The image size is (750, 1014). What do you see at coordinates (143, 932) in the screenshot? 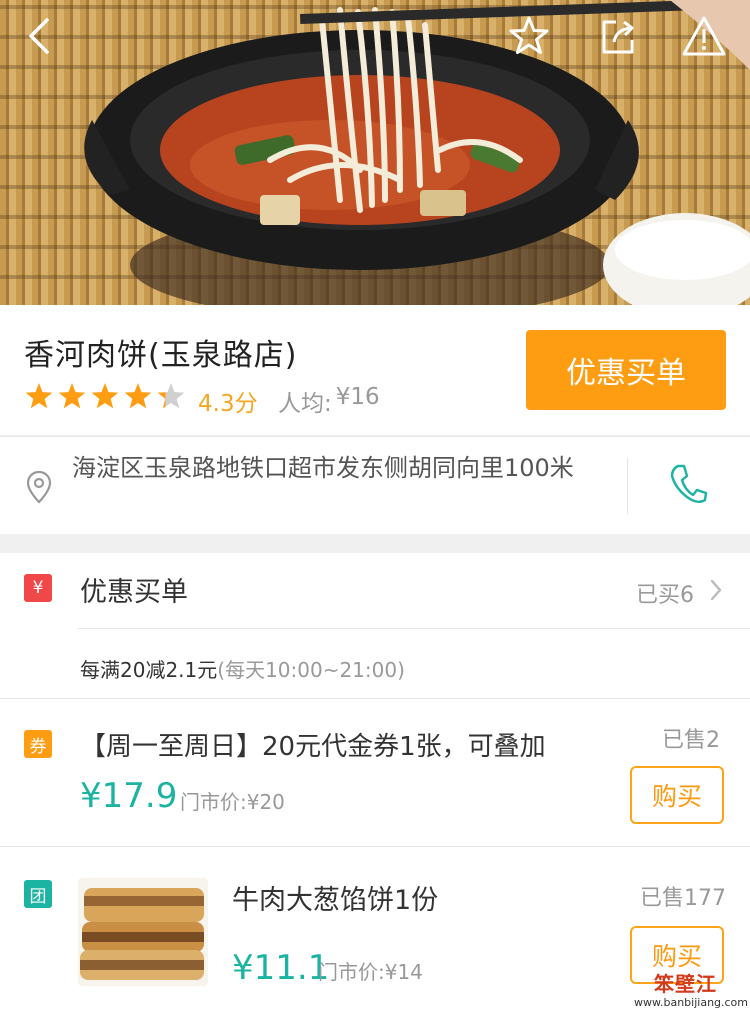
I see `meat-pie-thumbnail` at bounding box center [143, 932].